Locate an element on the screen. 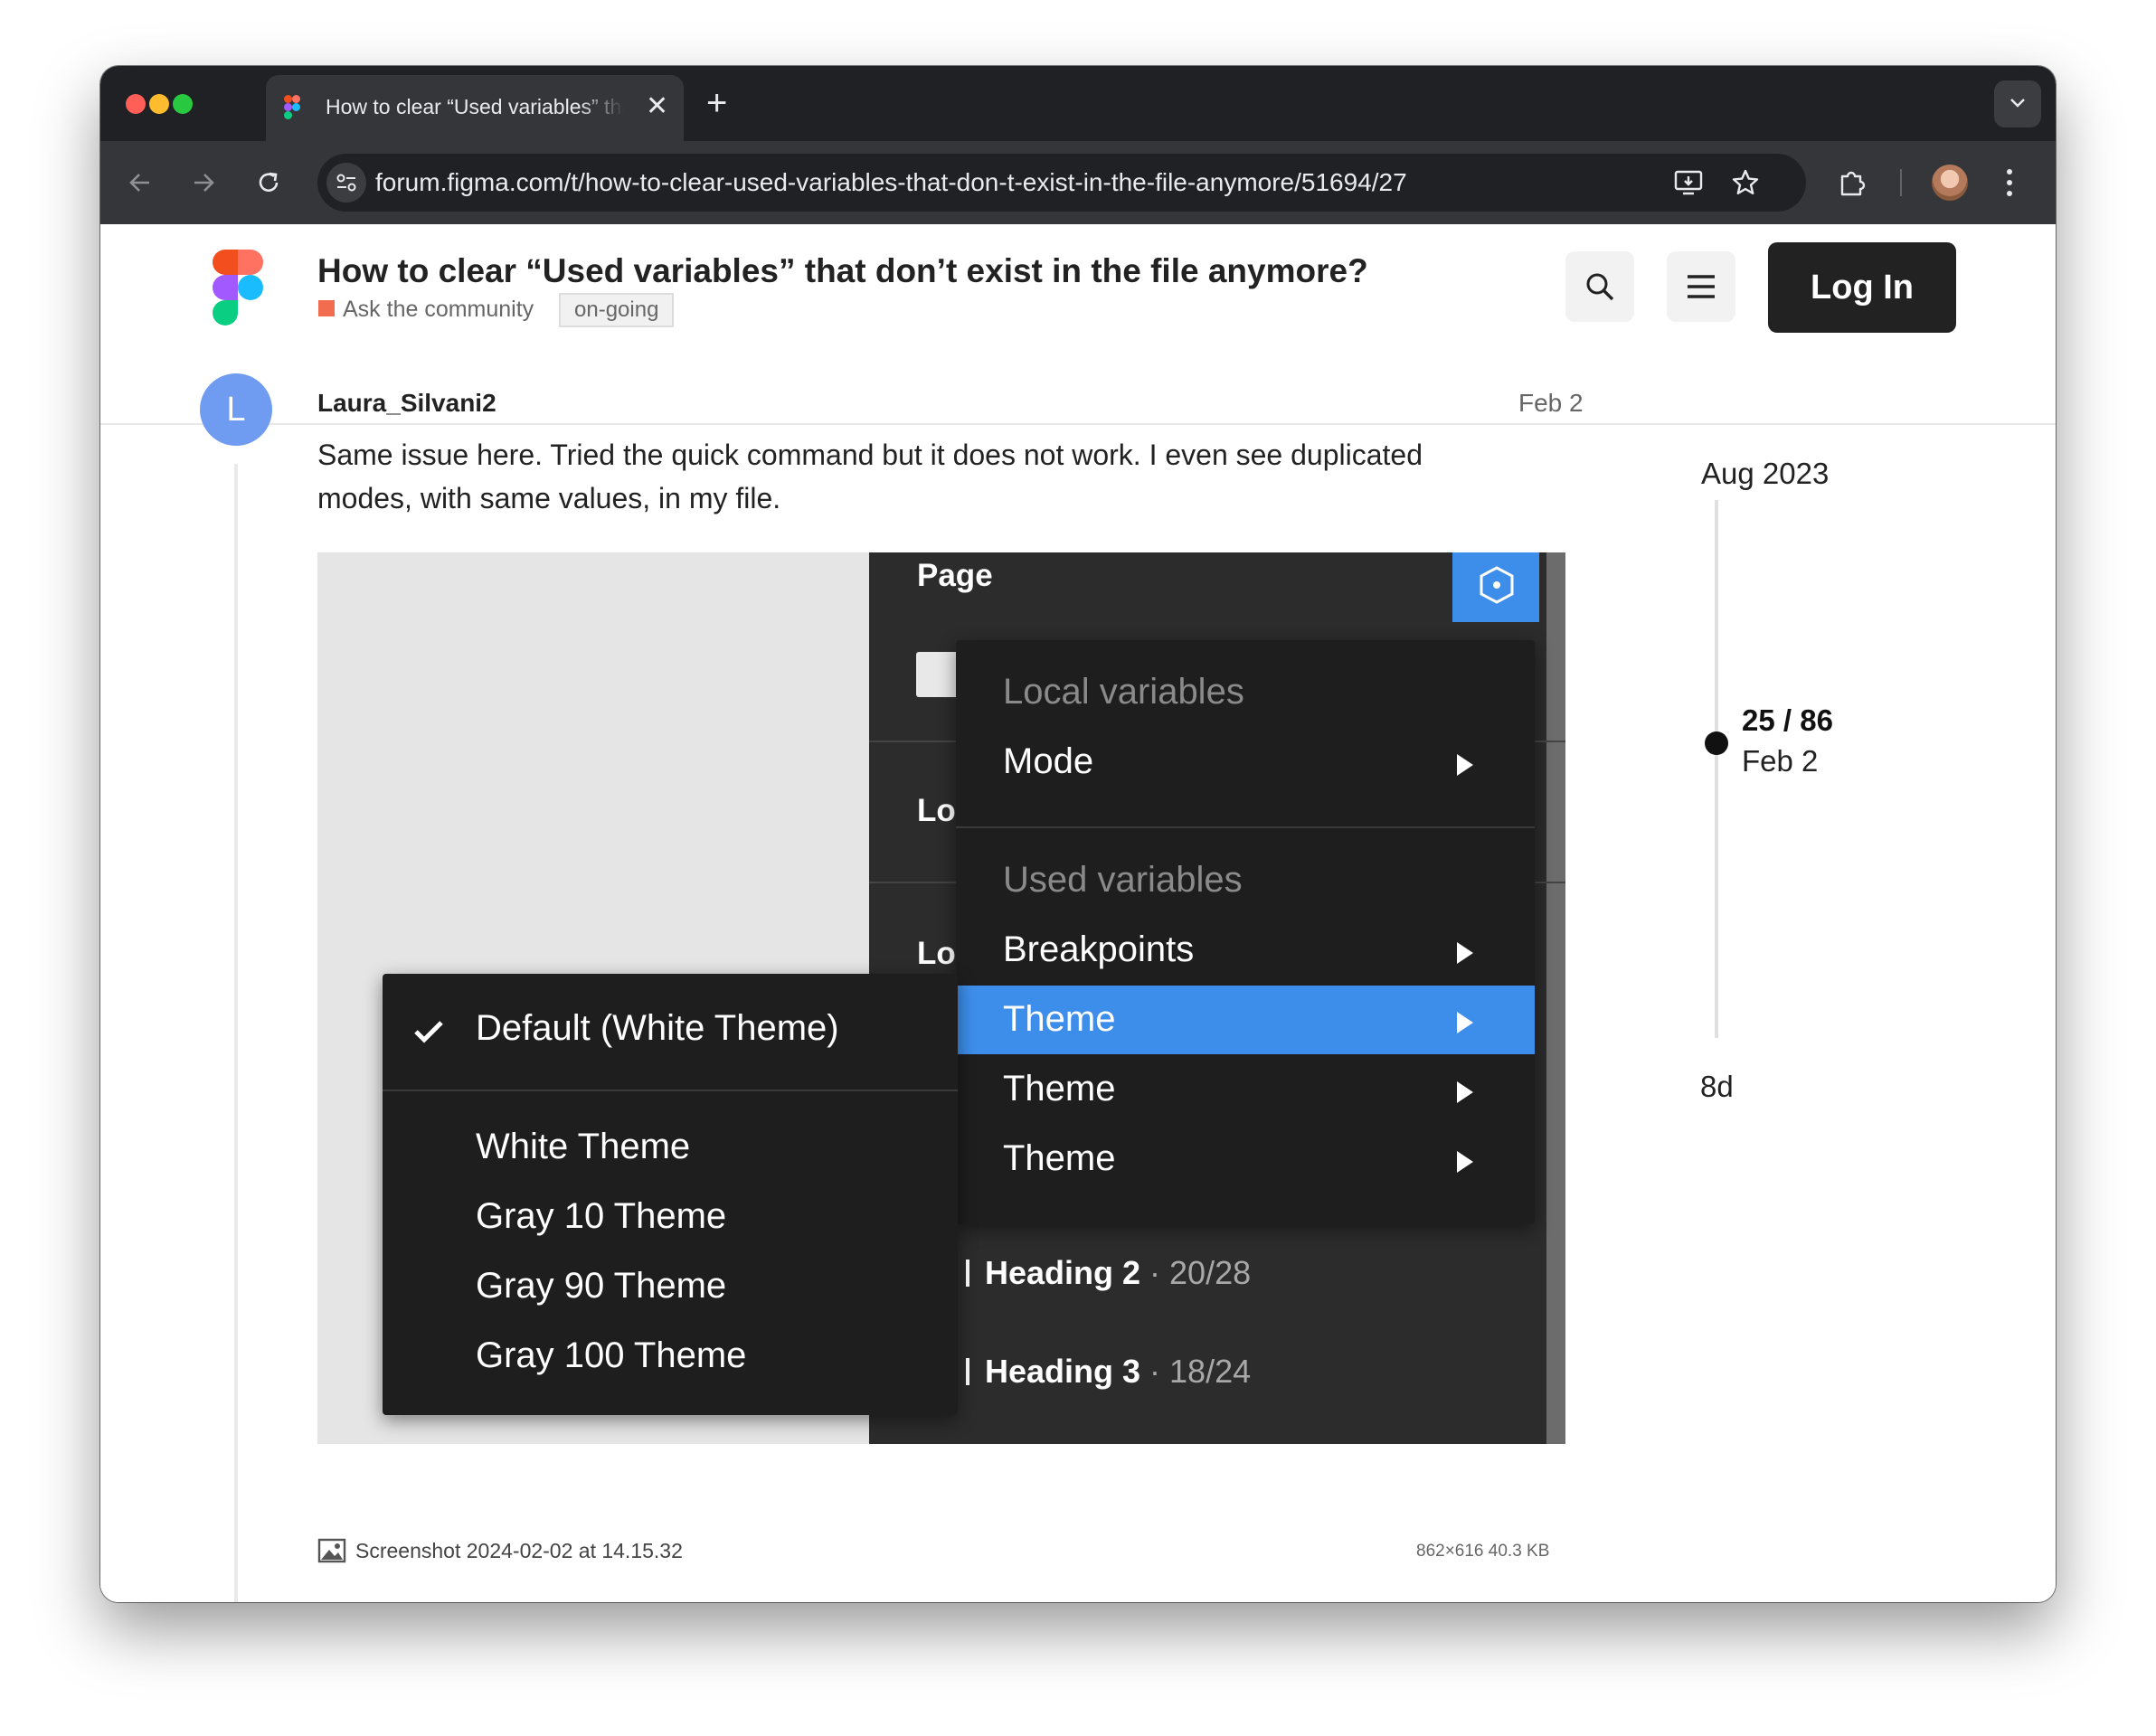  menu-section-used-variables: Used variables is located at coordinates (1123, 880).